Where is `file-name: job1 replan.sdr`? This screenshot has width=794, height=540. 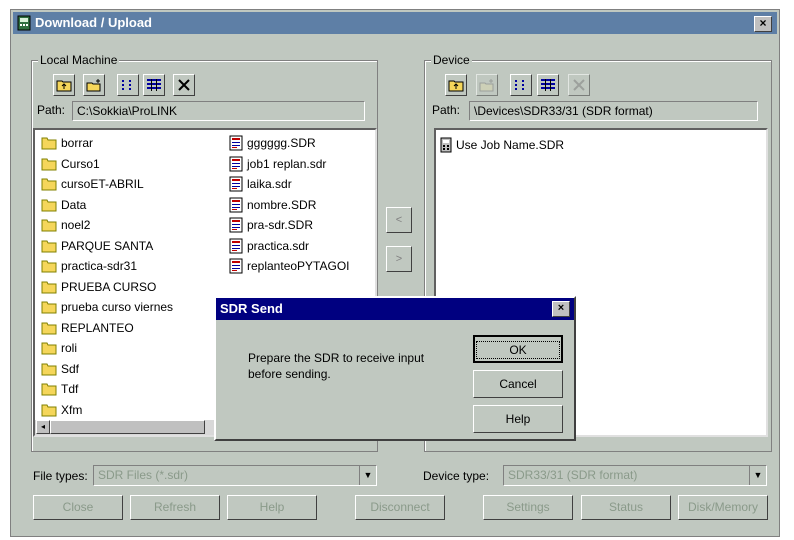 file-name: job1 replan.sdr is located at coordinates (287, 163).